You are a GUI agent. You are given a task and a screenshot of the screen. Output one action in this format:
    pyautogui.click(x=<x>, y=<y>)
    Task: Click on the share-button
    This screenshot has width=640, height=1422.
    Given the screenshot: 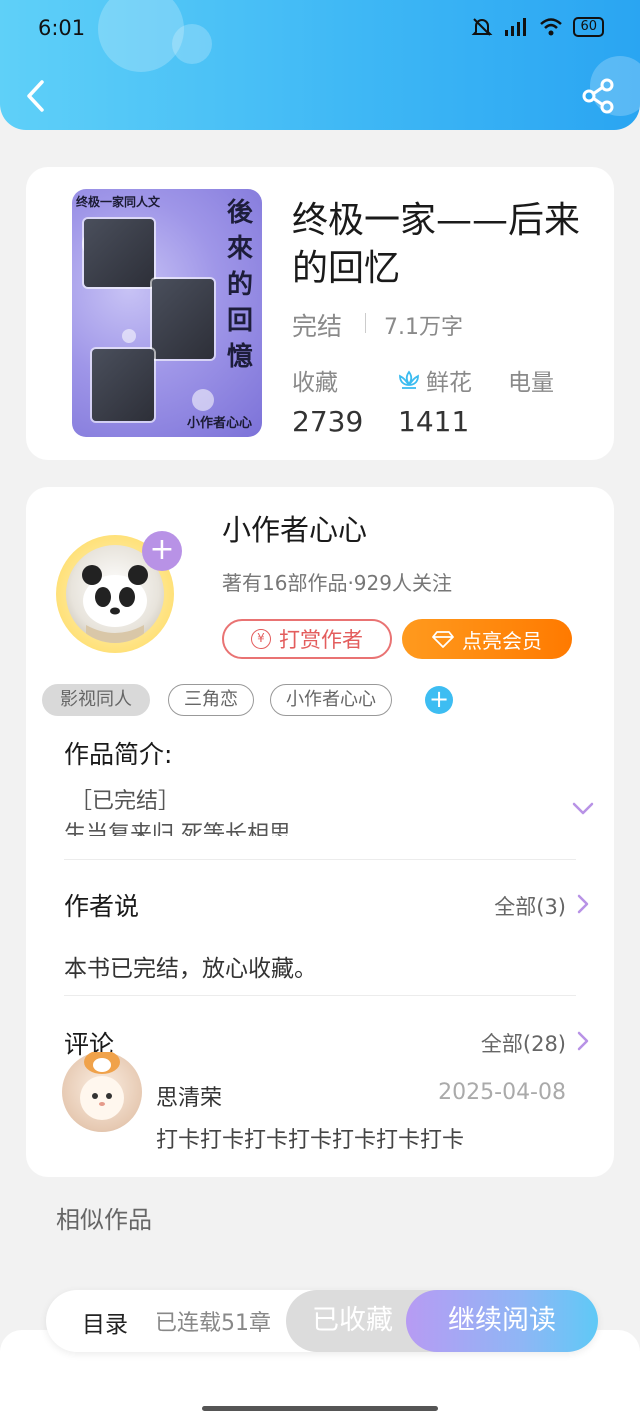 What is the action you would take?
    pyautogui.click(x=598, y=96)
    